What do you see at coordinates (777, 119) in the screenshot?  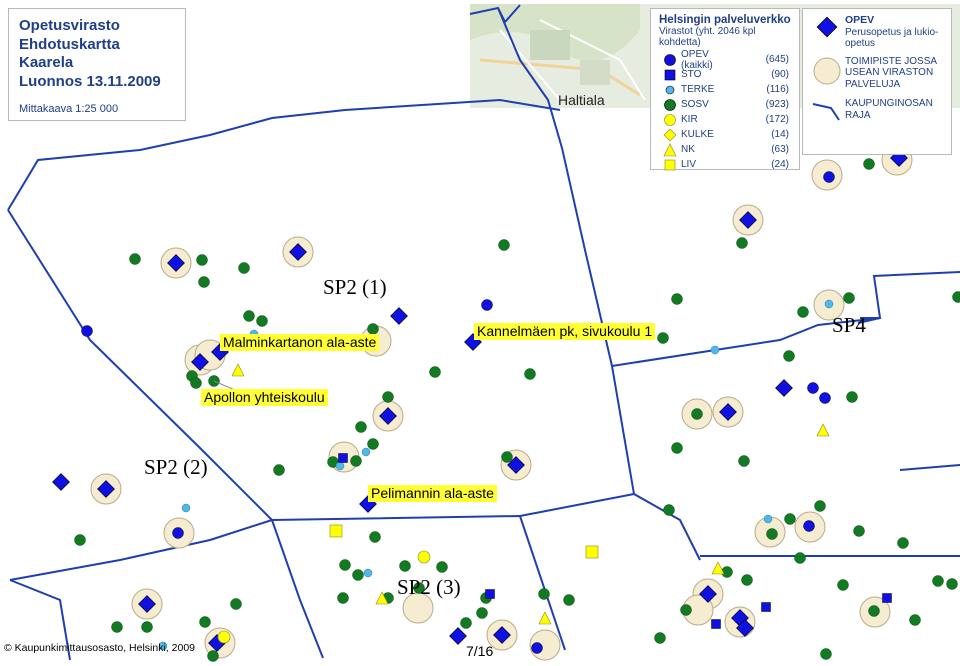 I see `legend-item-count: (172)` at bounding box center [777, 119].